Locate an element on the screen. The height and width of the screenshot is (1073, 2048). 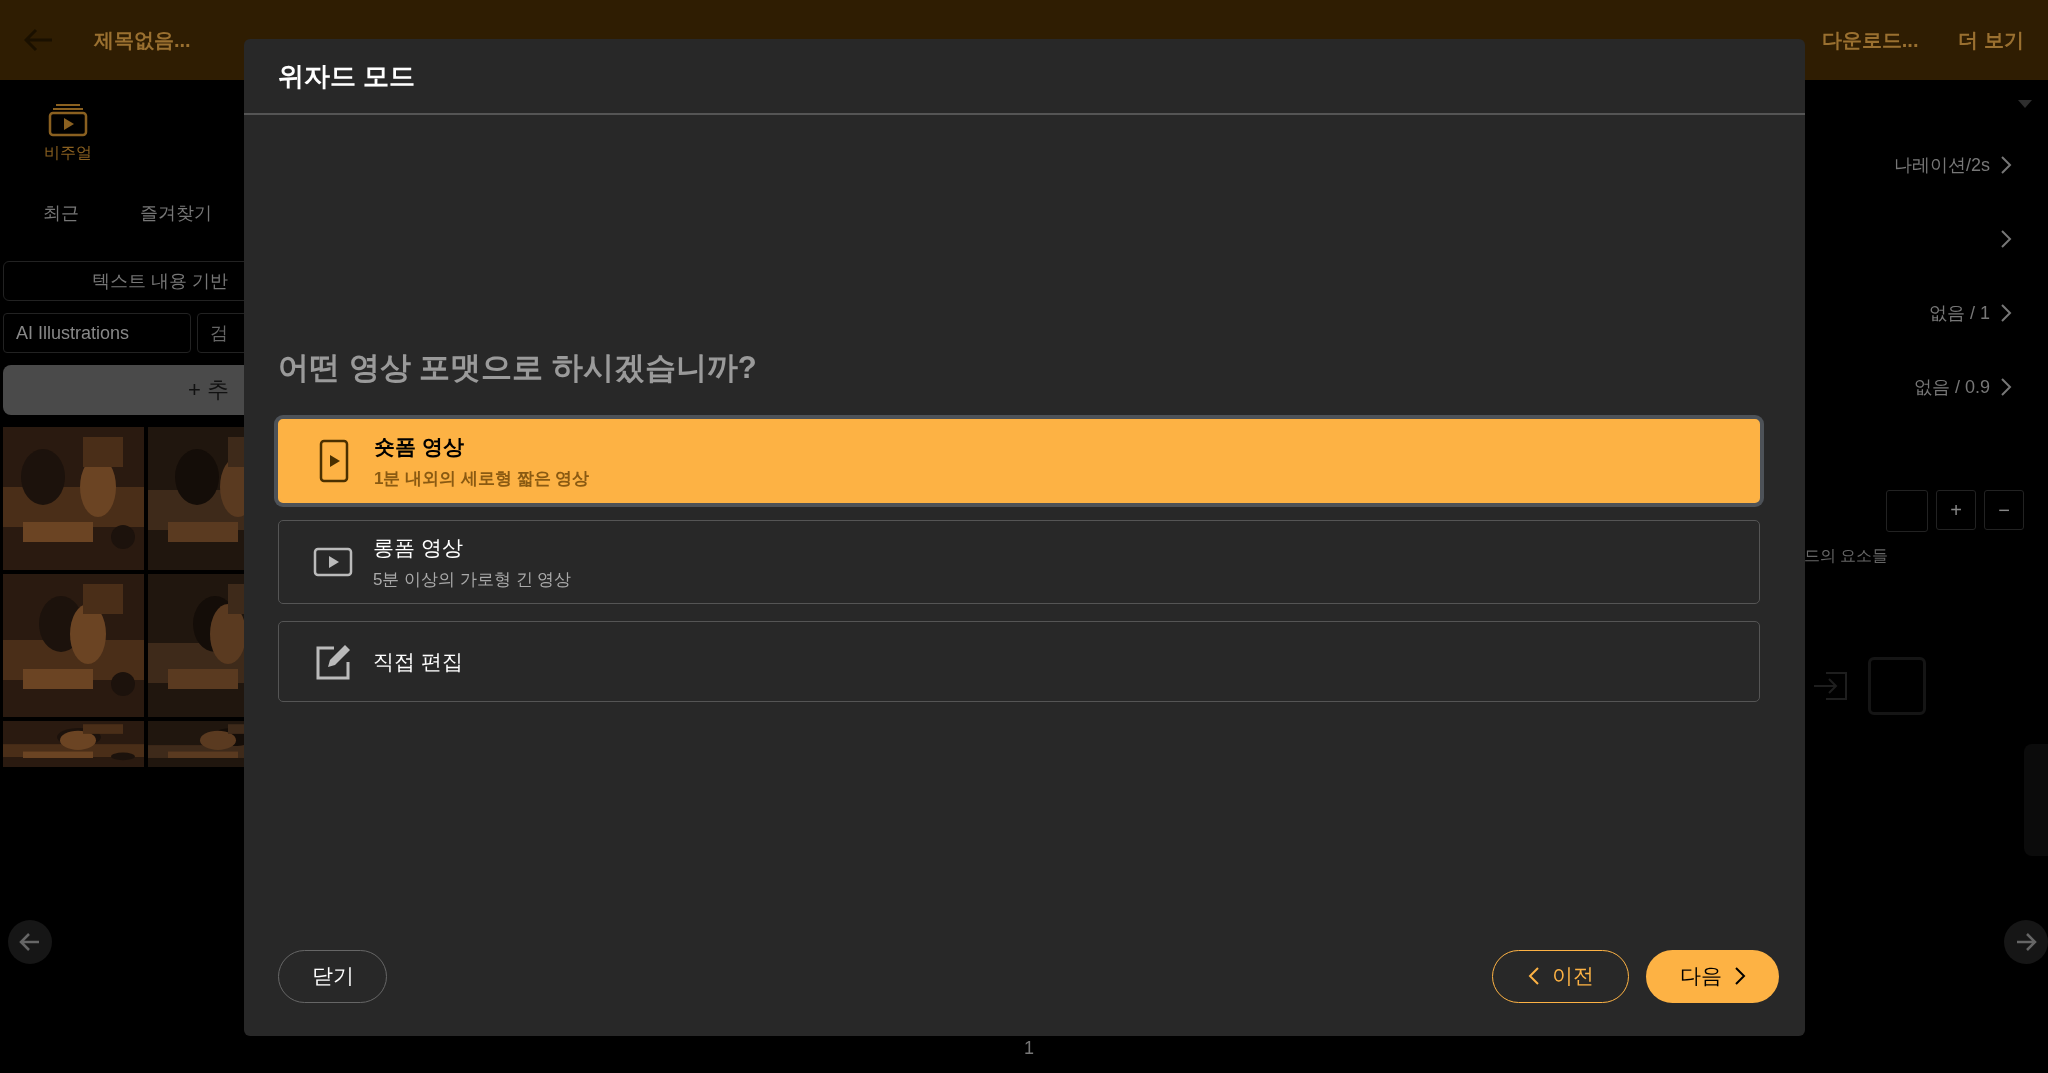
next-button: 다음 is located at coordinates (1712, 976).